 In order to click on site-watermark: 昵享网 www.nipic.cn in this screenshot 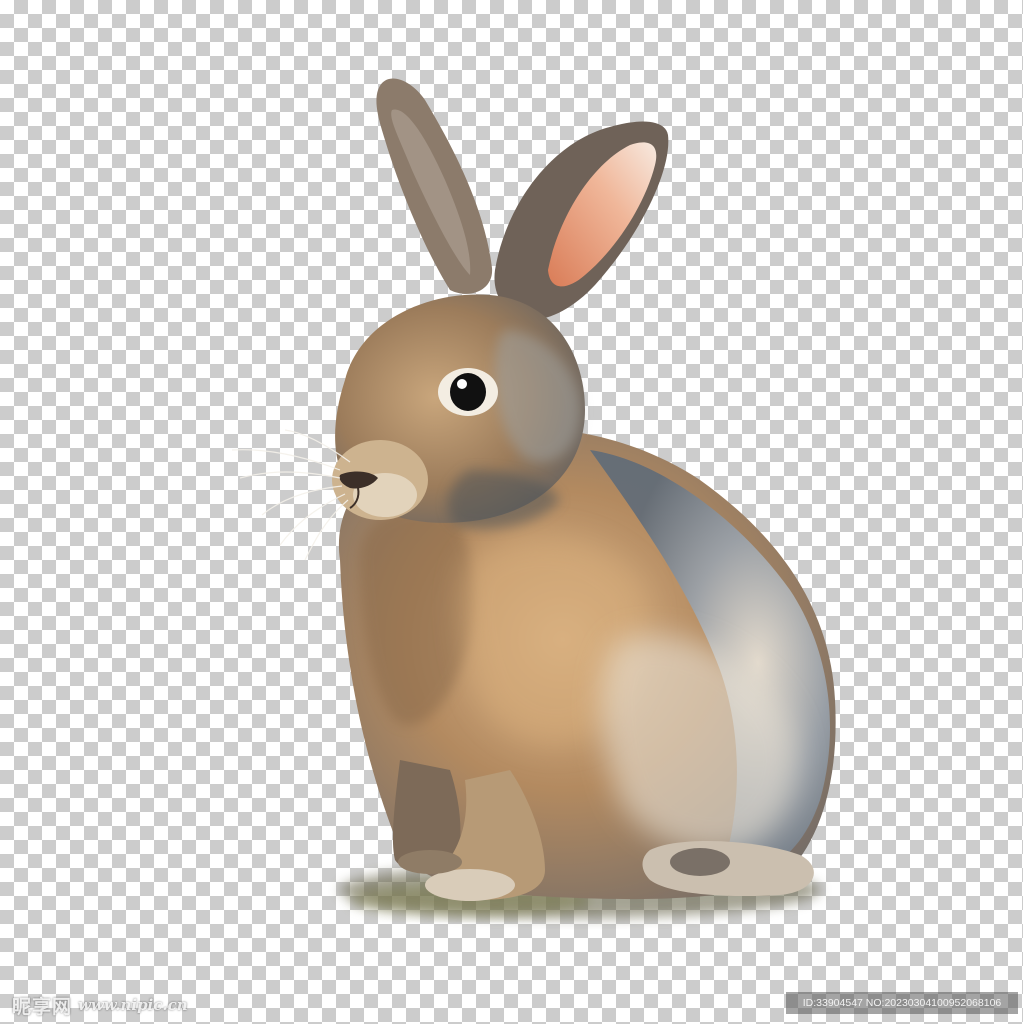, I will do `click(100, 1005)`.